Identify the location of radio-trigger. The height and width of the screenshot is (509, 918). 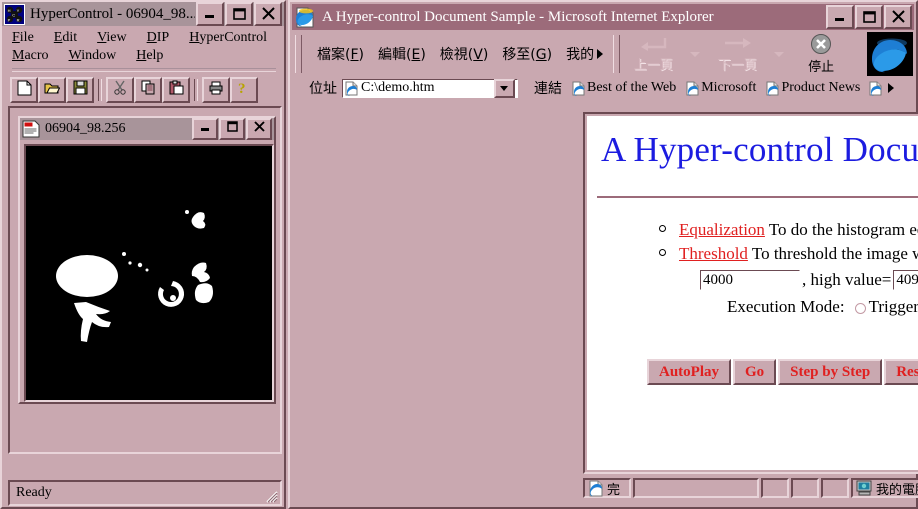
(860, 308).